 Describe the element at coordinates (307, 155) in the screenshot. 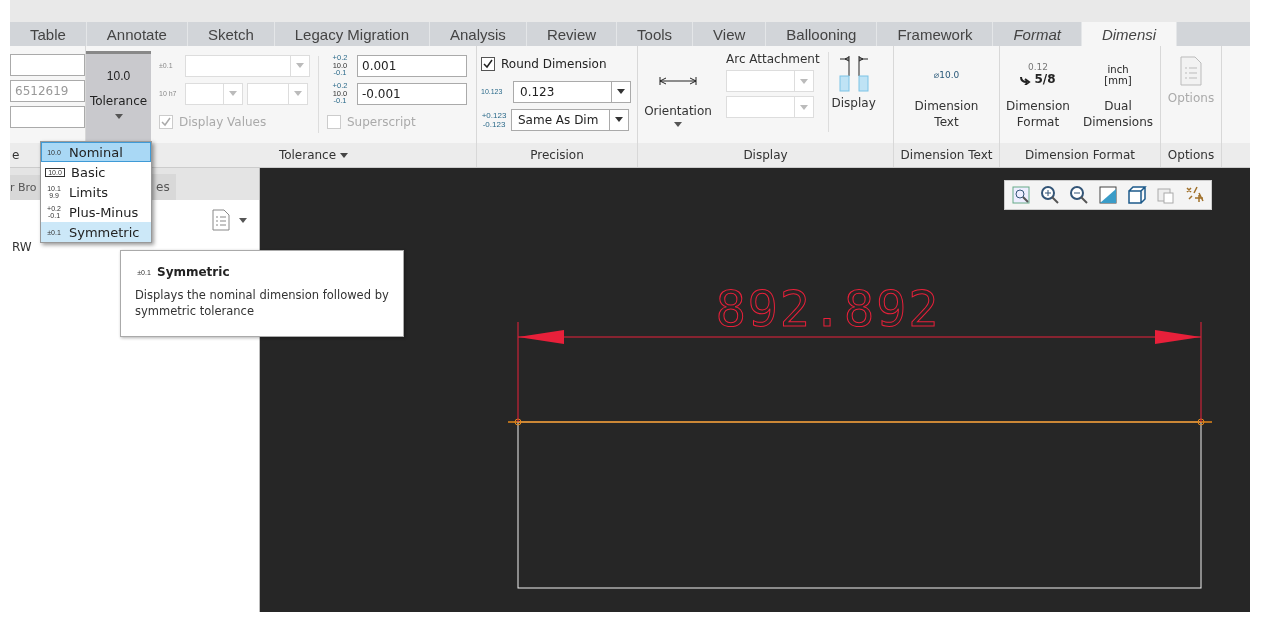

I see `group-label: Tolerance` at that location.